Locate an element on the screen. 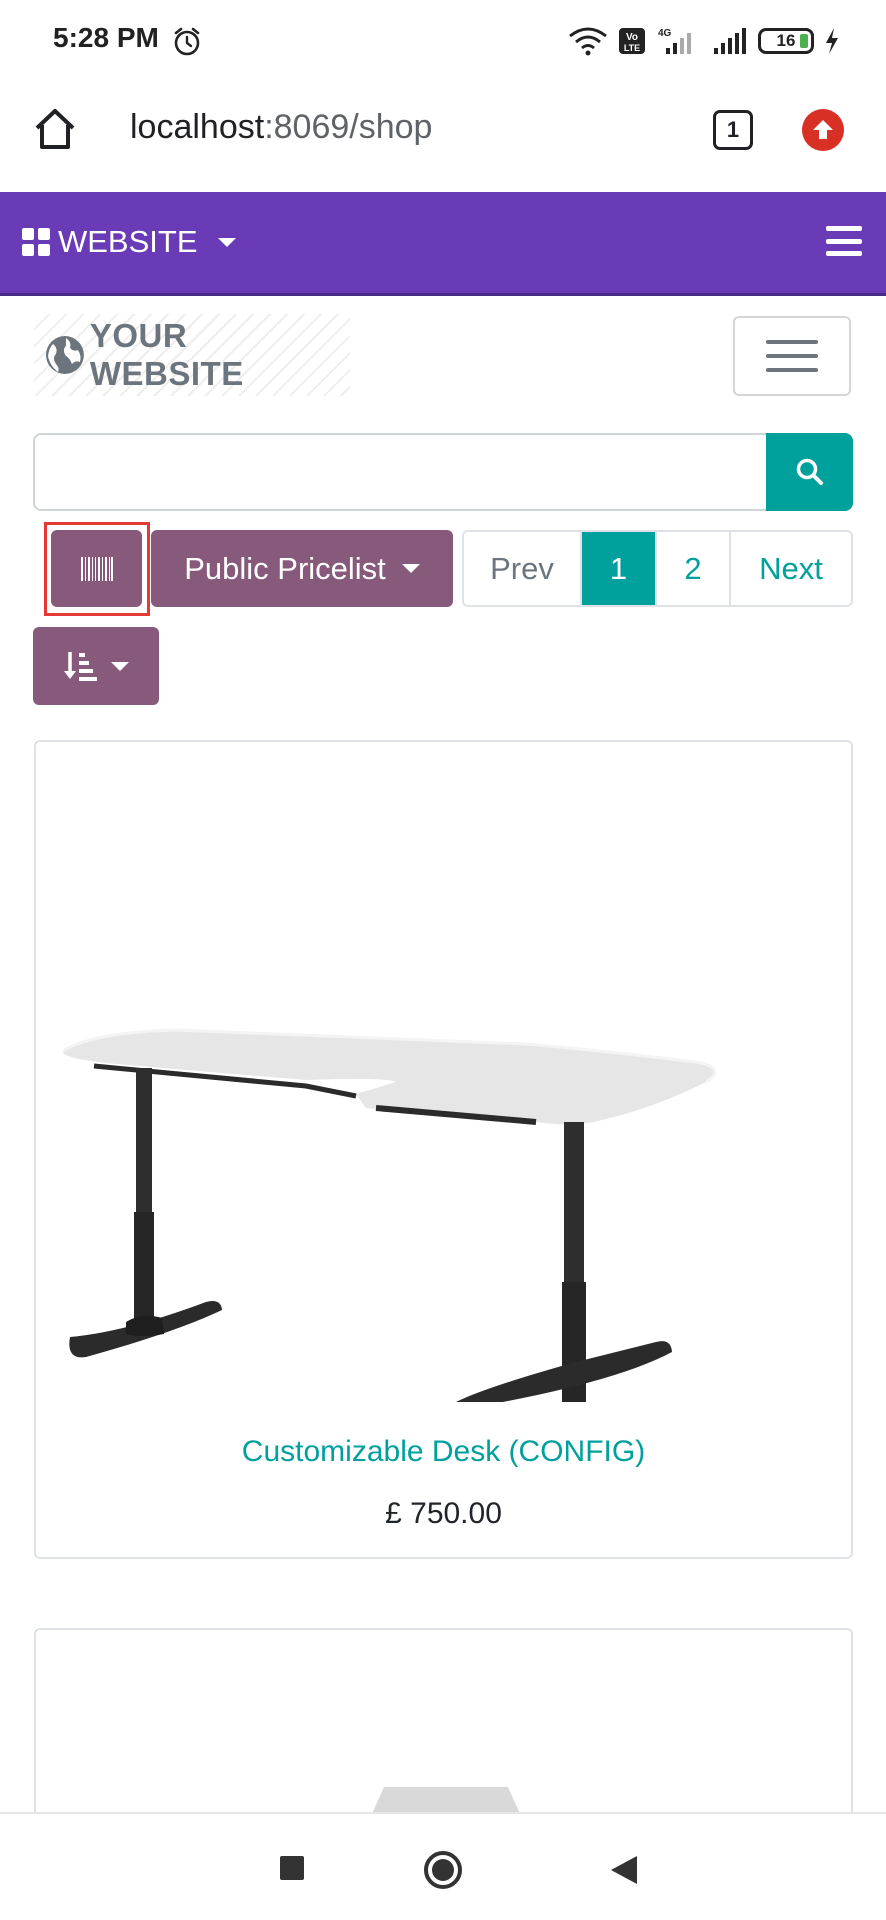 Image resolution: width=886 pixels, height=1920 pixels. svg-text: LTE is located at coordinates (632, 48).